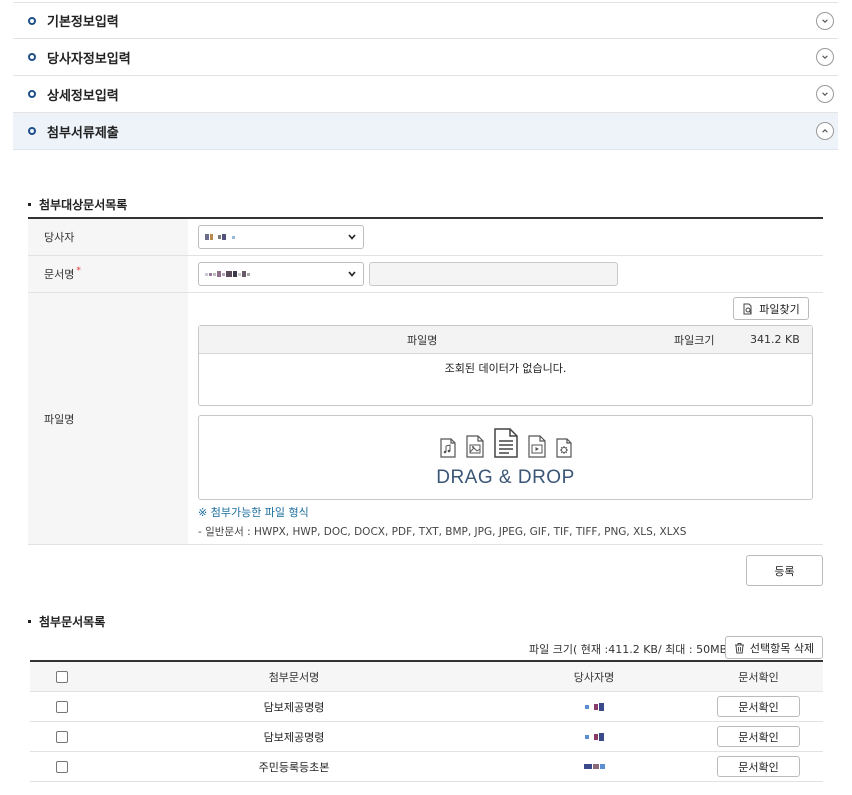 The image size is (852, 795). What do you see at coordinates (72, 622) in the screenshot?
I see `section-title: 첨부문서목록` at bounding box center [72, 622].